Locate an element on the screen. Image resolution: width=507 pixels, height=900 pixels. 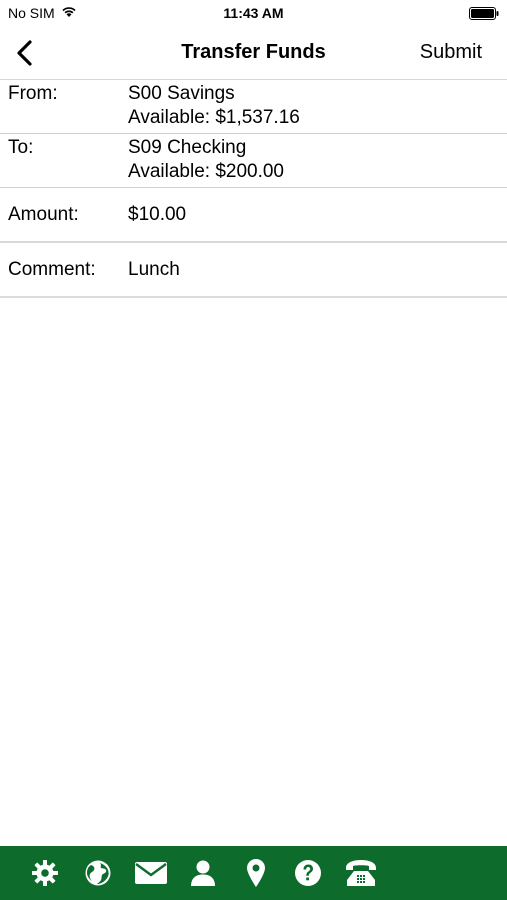
clock: 11:43 AM is located at coordinates (253, 13).